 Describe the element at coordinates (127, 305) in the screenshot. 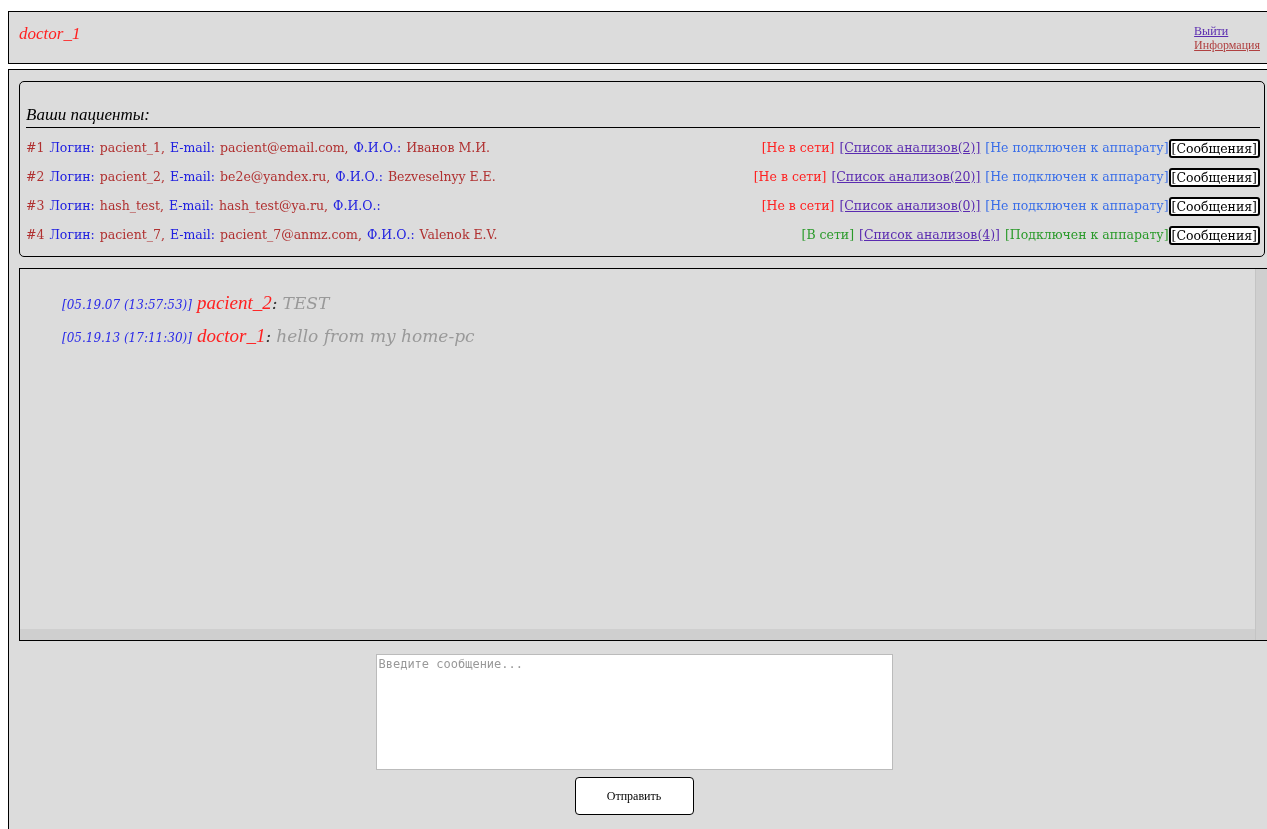

I see `message-time: [05.19.07 (13:57:53)]` at that location.